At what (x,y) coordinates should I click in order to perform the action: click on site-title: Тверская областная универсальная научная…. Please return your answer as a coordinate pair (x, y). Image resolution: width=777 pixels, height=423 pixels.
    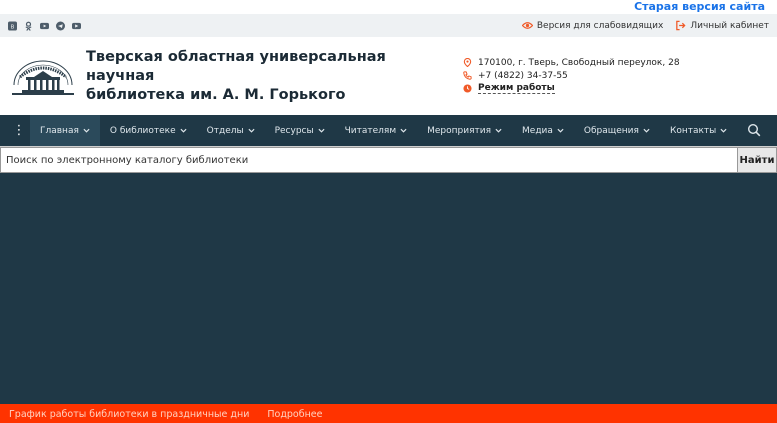
    Looking at the image, I should click on (256, 76).